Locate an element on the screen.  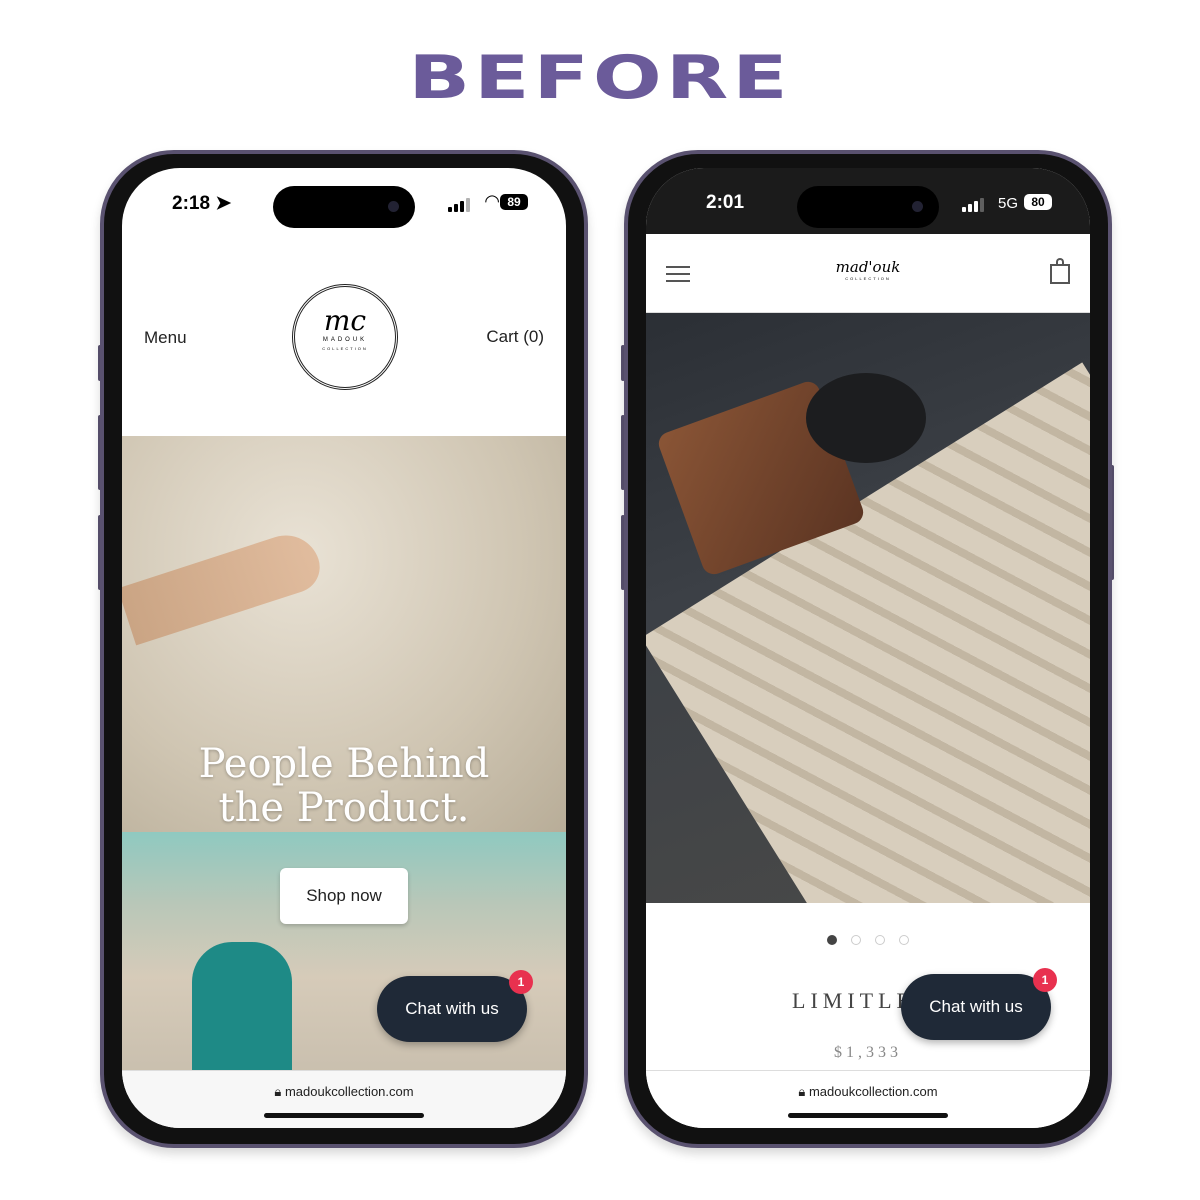
location-arrow-icon: ➤ is located at coordinates (223, 203).